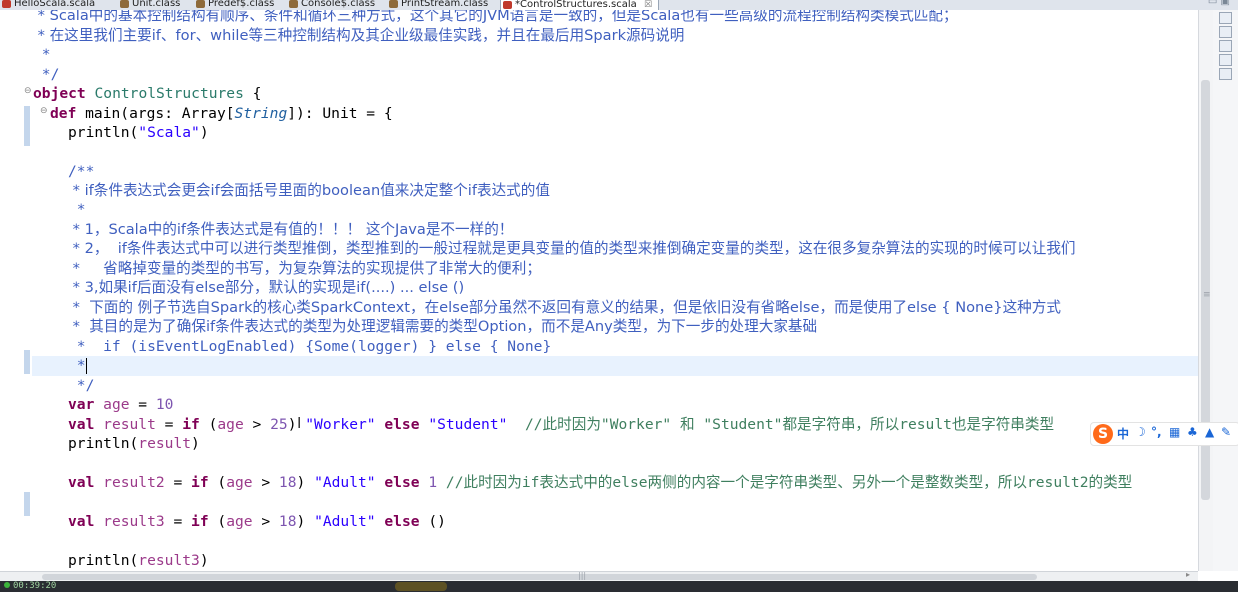 The height and width of the screenshot is (592, 1238). I want to click on code-line: object ControlStructures {, so click(147, 93).